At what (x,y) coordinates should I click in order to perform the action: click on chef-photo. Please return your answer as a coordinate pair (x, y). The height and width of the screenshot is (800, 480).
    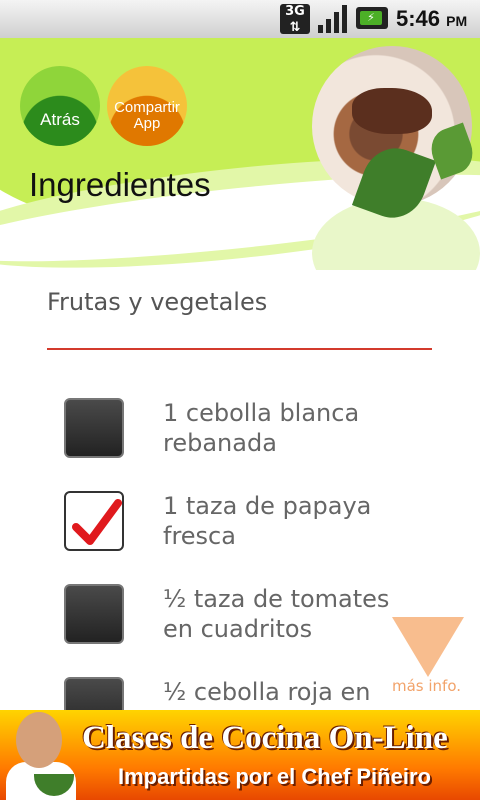
    Looking at the image, I should click on (41, 756).